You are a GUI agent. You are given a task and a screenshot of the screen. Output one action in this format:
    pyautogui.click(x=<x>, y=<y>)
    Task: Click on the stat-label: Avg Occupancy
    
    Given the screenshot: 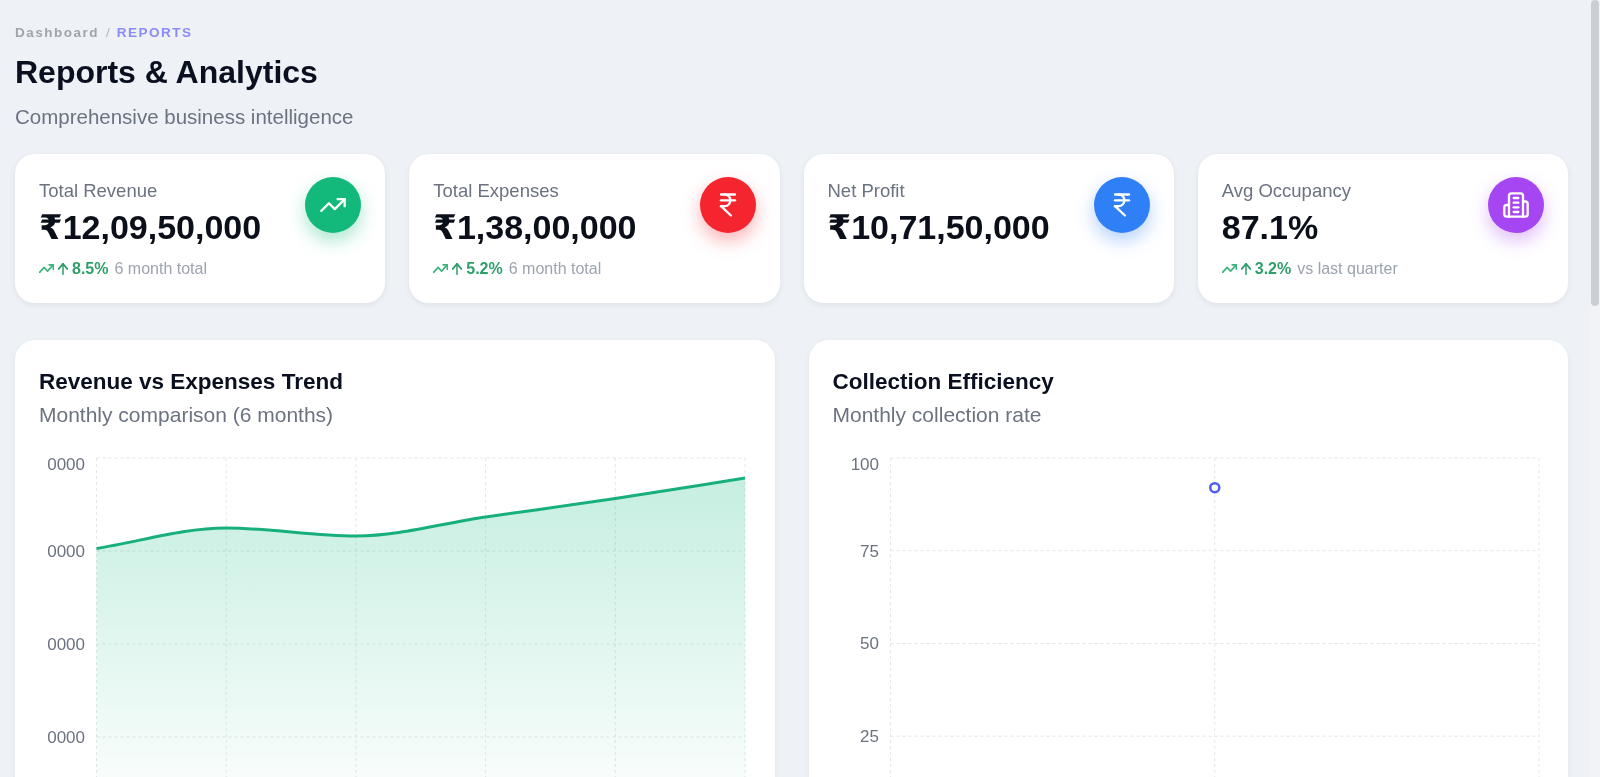 What is the action you would take?
    pyautogui.click(x=1286, y=191)
    